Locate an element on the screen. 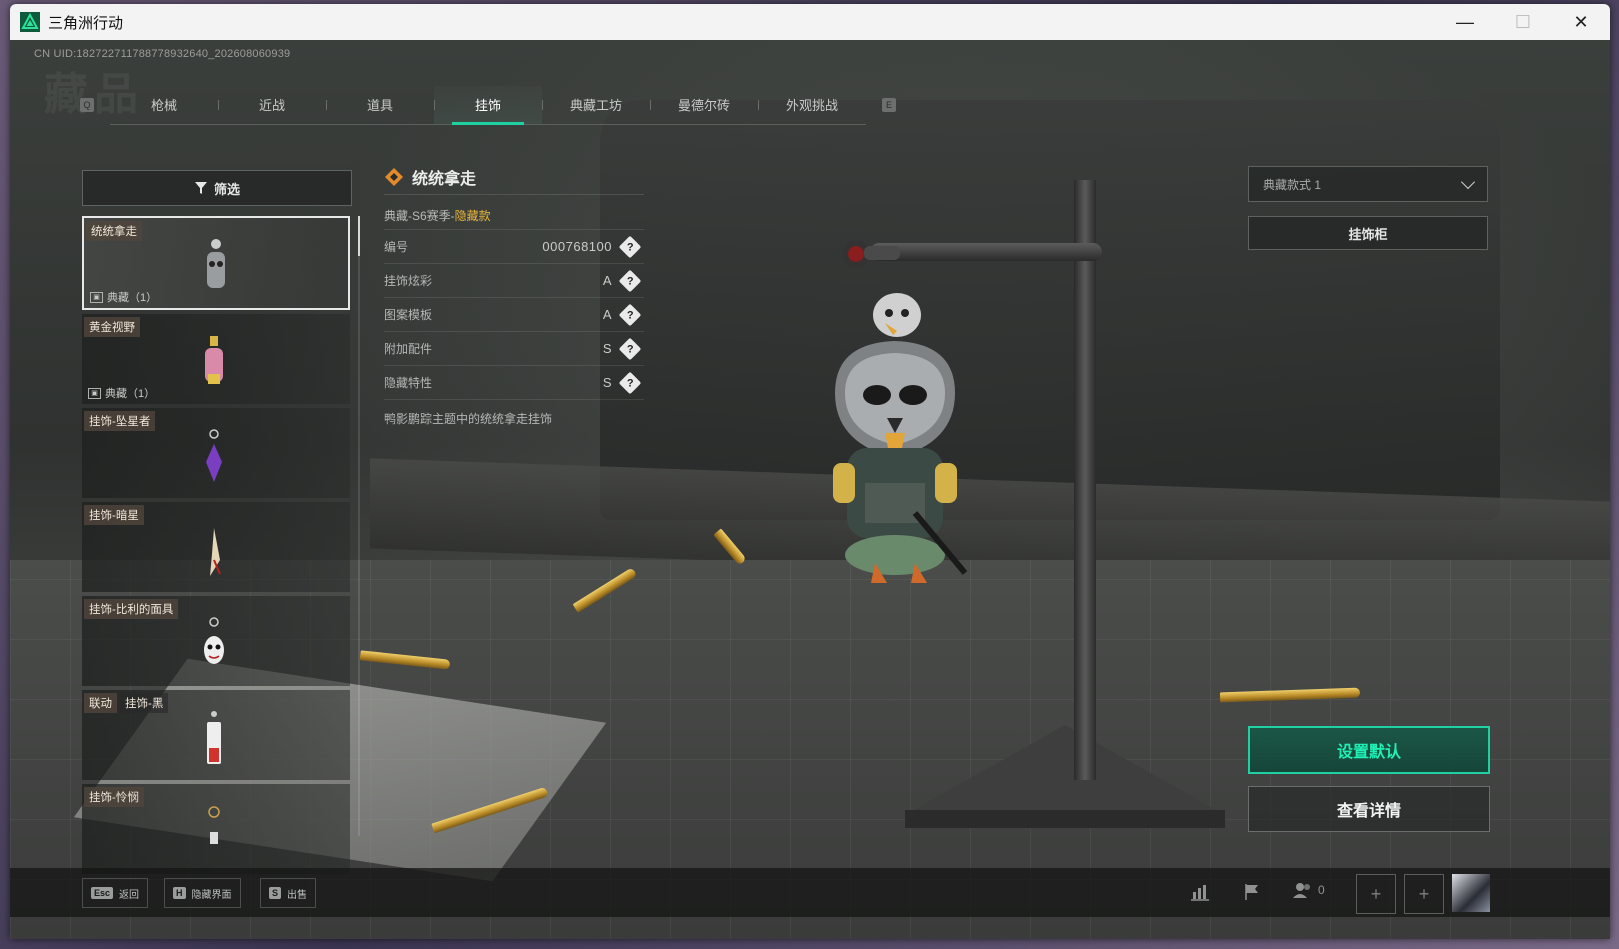  friends-icon is located at coordinates (1301, 890).